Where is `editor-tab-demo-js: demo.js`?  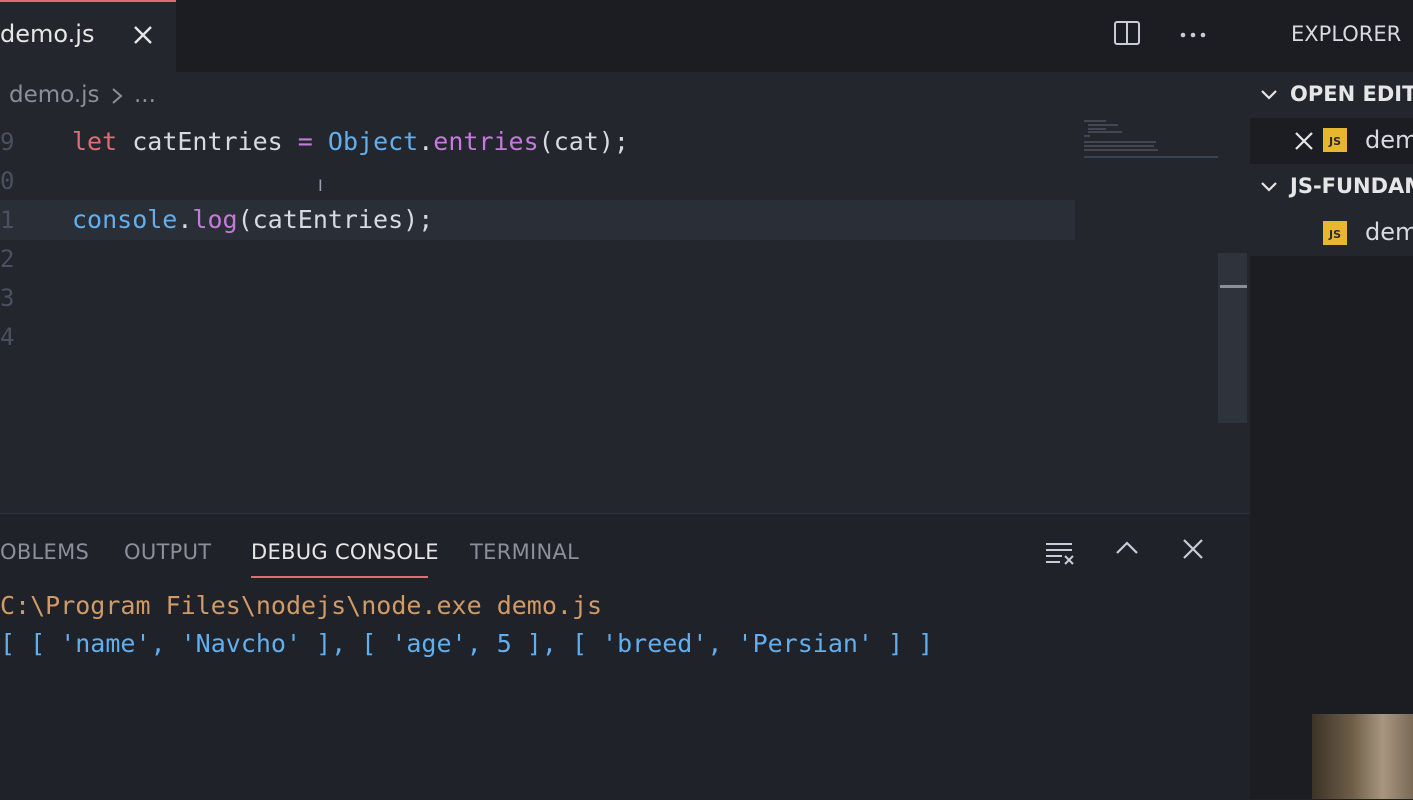 editor-tab-demo-js: demo.js is located at coordinates (88, 36).